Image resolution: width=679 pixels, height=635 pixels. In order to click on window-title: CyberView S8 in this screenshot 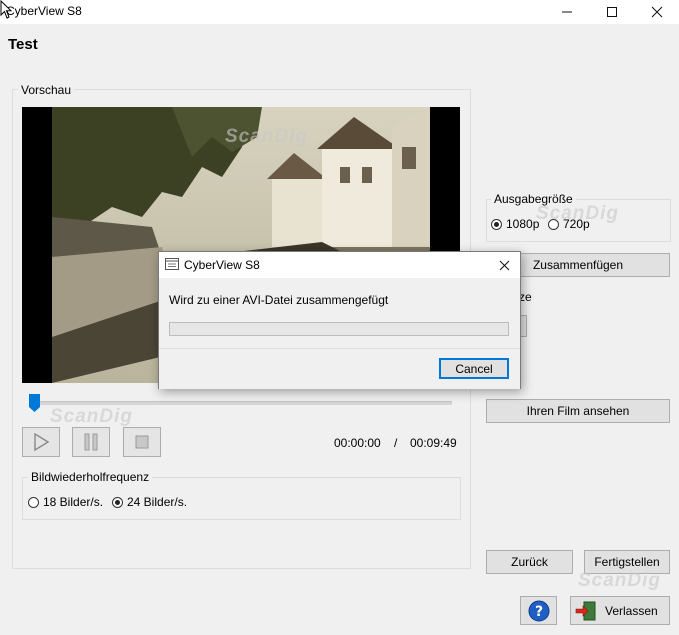, I will do `click(44, 11)`.